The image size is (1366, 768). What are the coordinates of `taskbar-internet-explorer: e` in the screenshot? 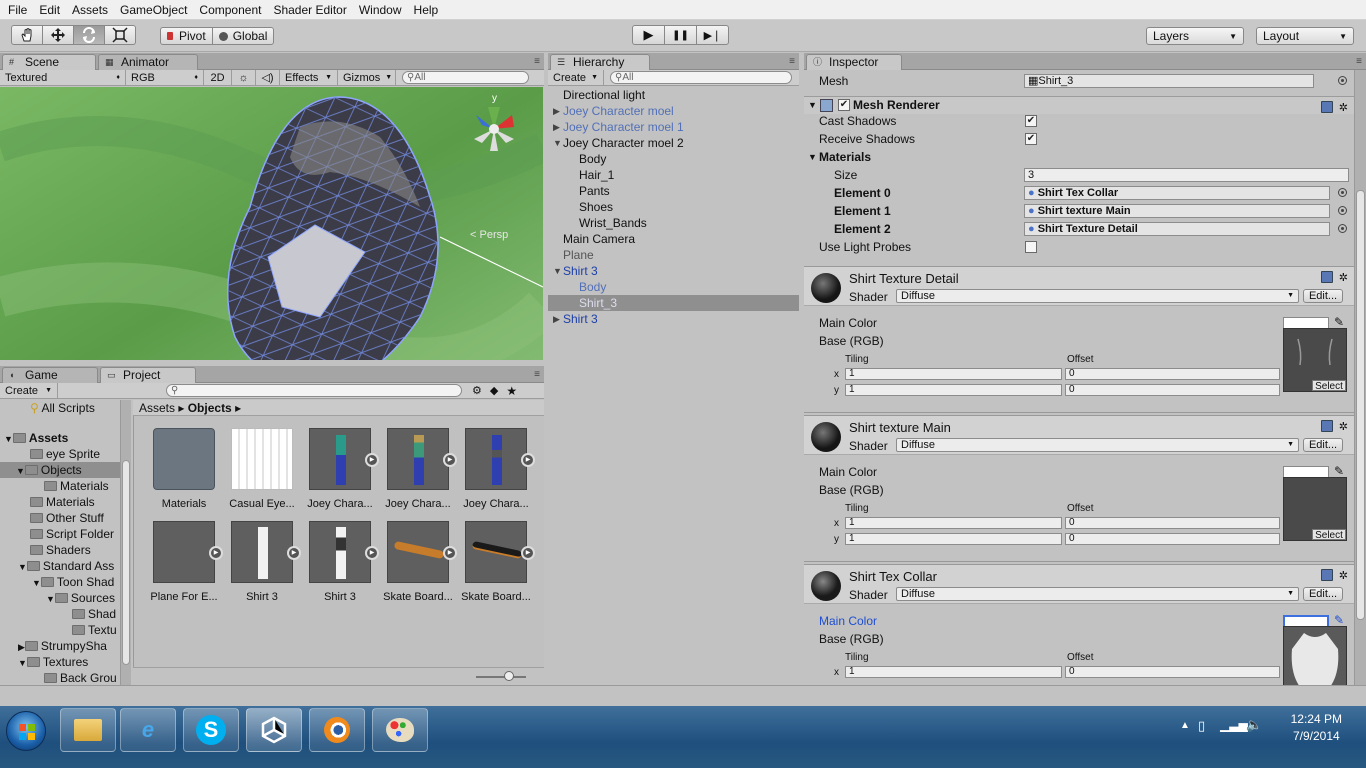 It's located at (148, 730).